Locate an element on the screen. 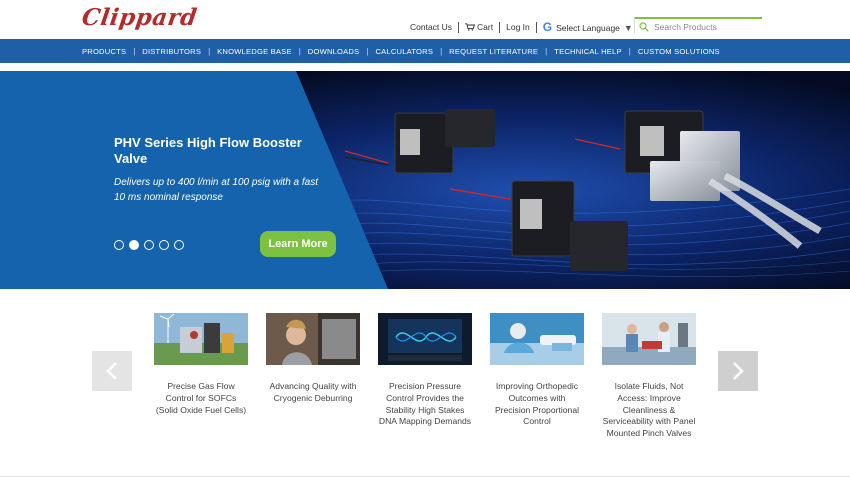 This screenshot has width=850, height=478. nav-downloads: DOWNLOADS is located at coordinates (334, 51).